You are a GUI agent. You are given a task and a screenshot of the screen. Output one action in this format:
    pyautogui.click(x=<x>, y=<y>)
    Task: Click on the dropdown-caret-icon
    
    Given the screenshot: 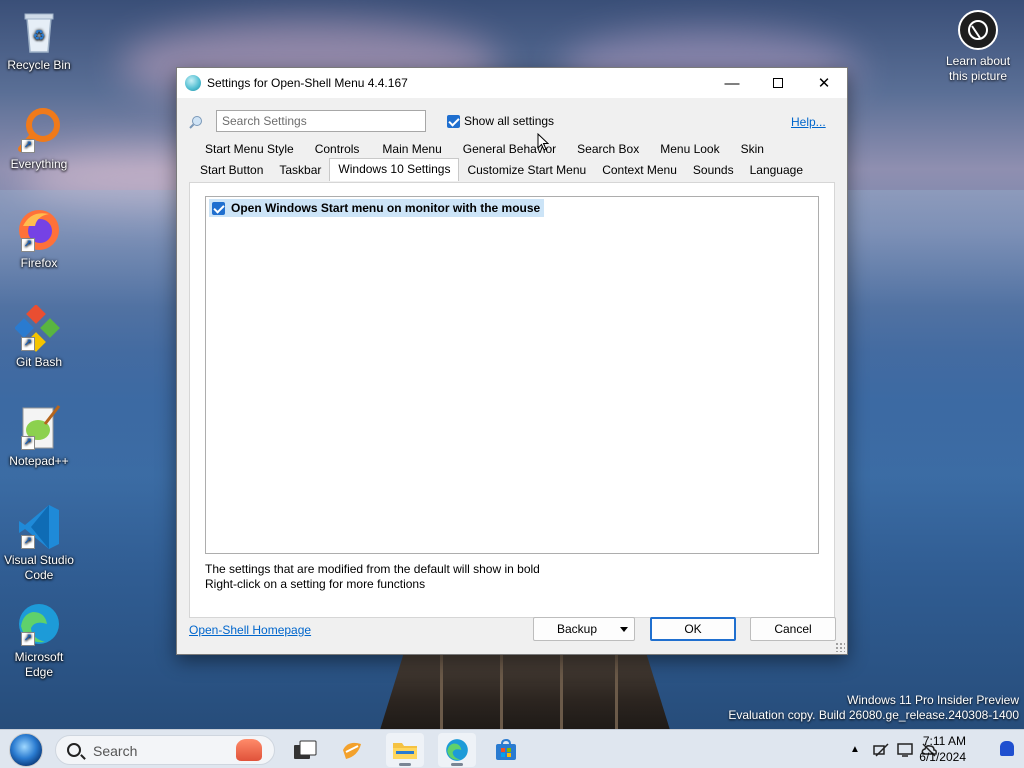 What is the action you would take?
    pyautogui.click(x=624, y=629)
    